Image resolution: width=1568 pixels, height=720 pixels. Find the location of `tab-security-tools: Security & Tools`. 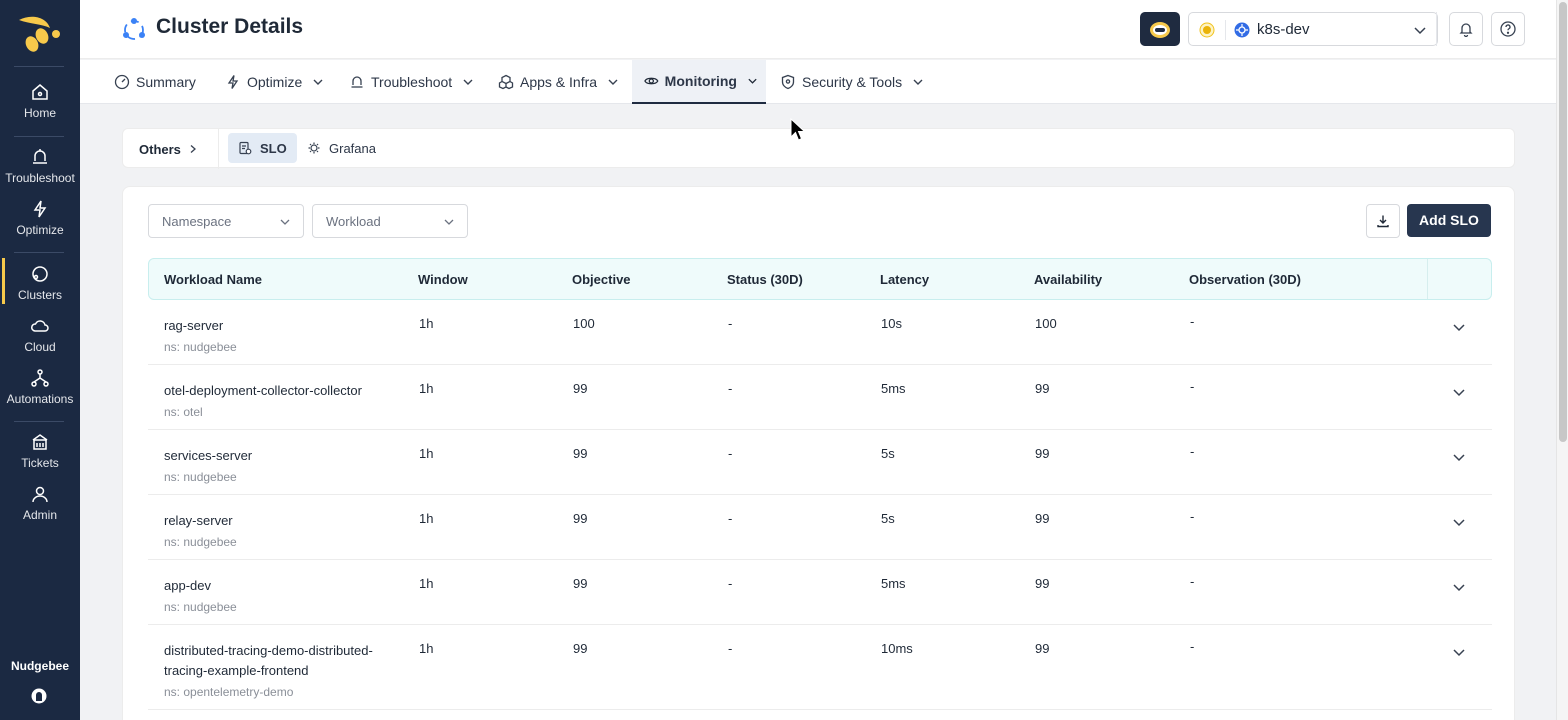

tab-security-tools: Security & Tools is located at coordinates (852, 82).